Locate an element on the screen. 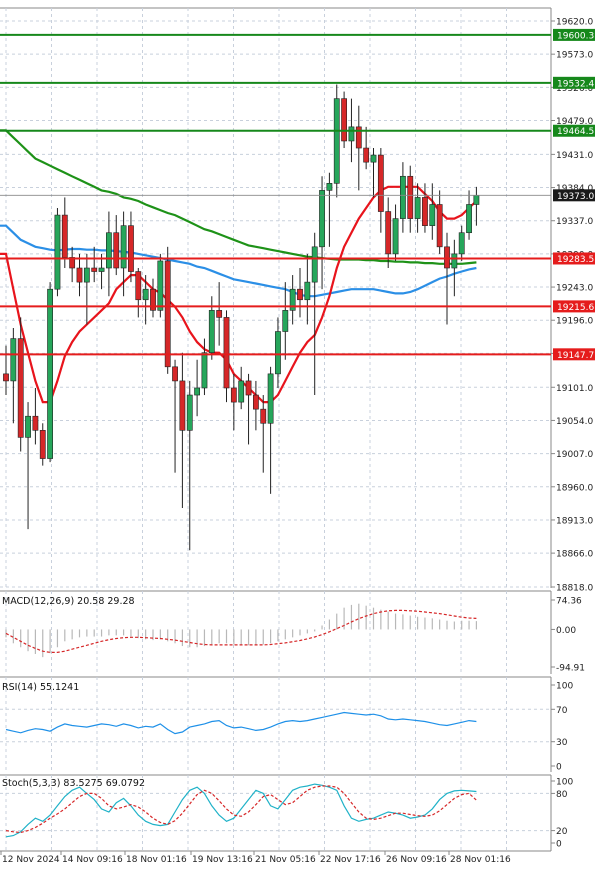 This screenshot has height=874, width=600. price-axis-tick-label: 19054.0 is located at coordinates (574, 422).